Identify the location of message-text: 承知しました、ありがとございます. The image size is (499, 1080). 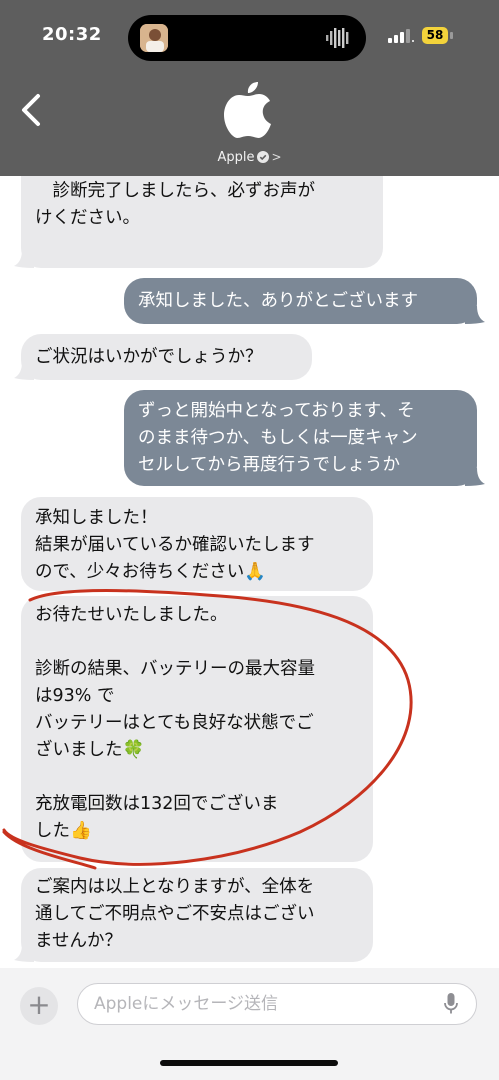
(278, 301).